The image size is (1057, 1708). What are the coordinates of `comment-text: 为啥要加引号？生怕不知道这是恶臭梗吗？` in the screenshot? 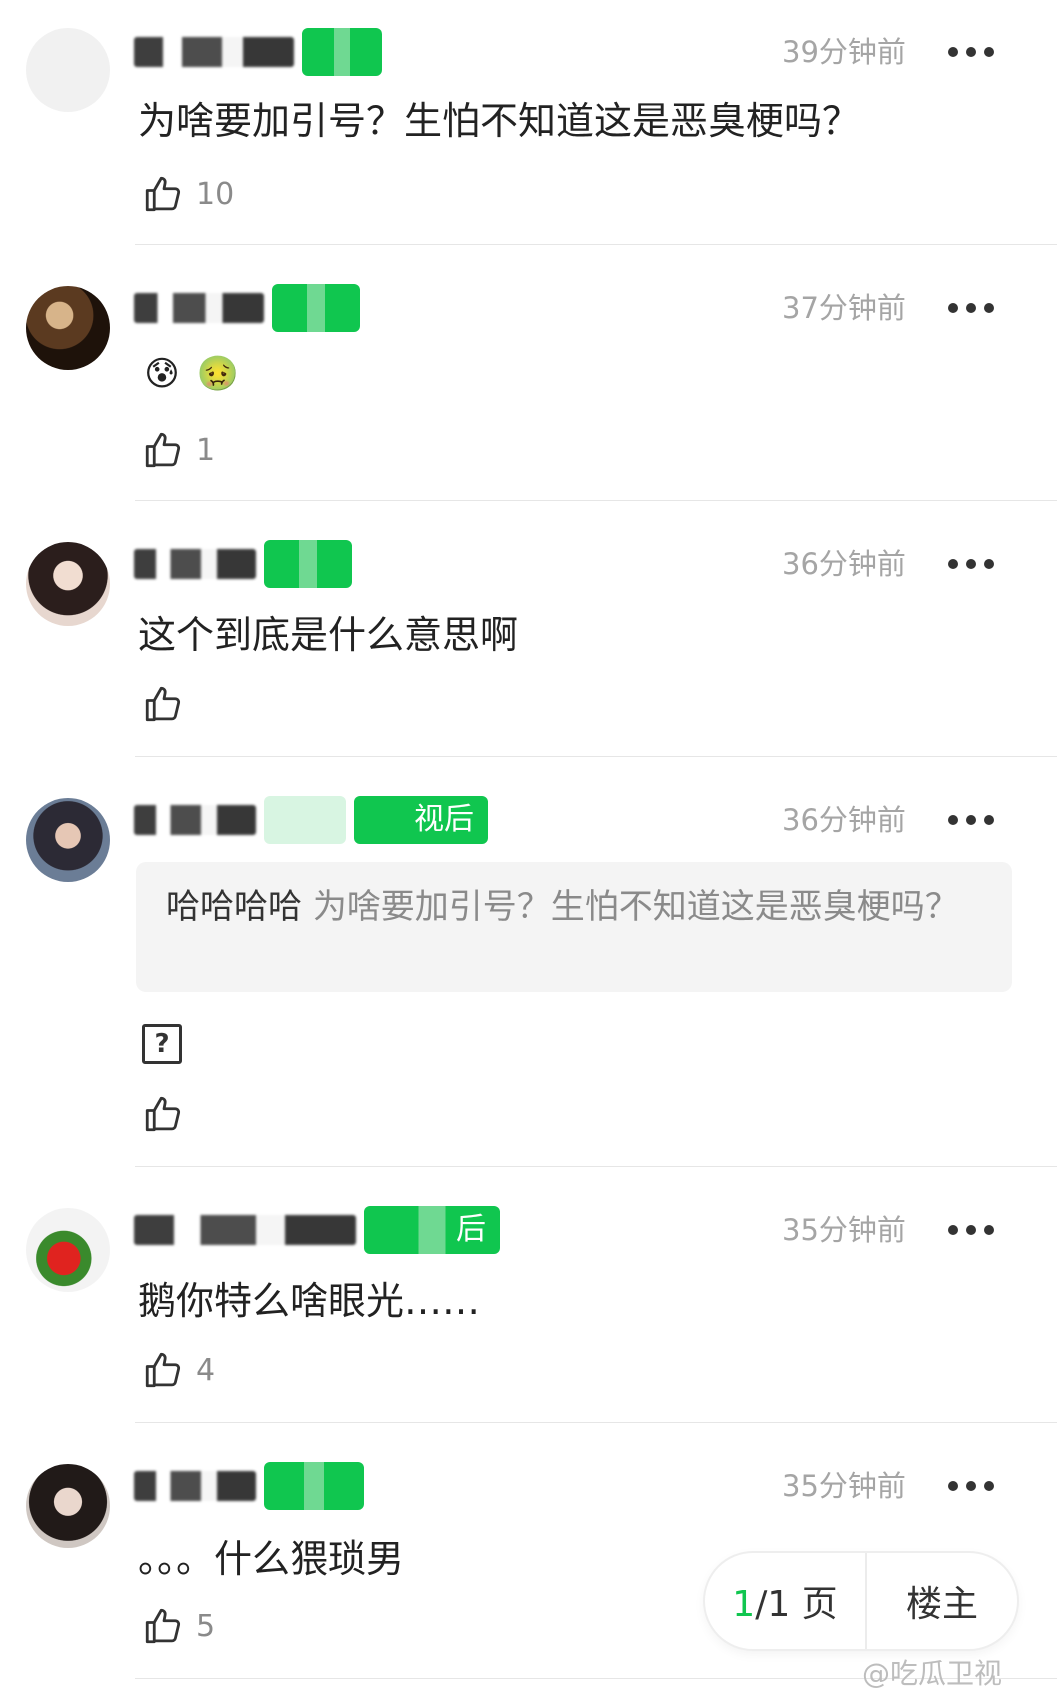 It's located at (499, 121).